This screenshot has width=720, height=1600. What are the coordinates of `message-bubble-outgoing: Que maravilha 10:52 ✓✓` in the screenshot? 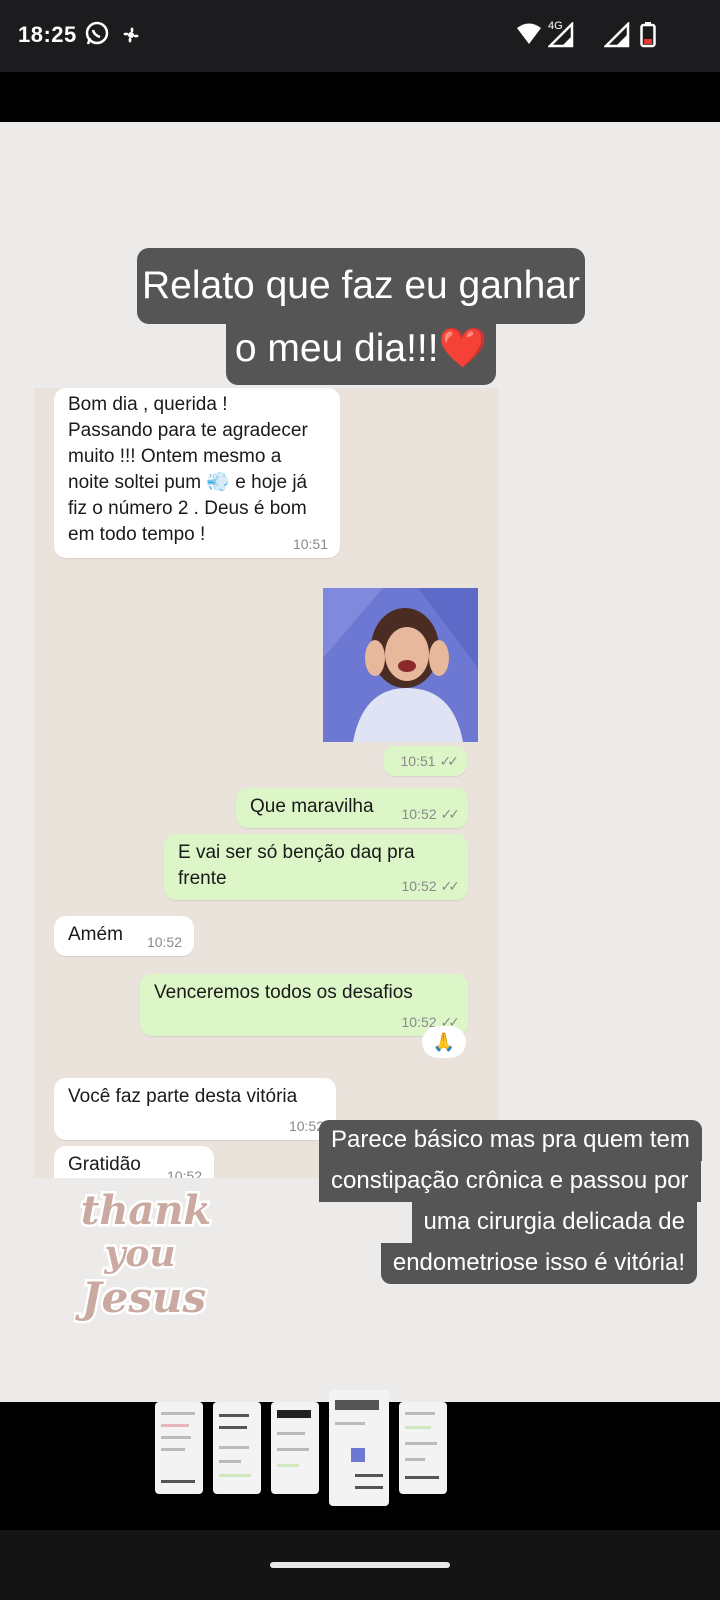 It's located at (352, 808).